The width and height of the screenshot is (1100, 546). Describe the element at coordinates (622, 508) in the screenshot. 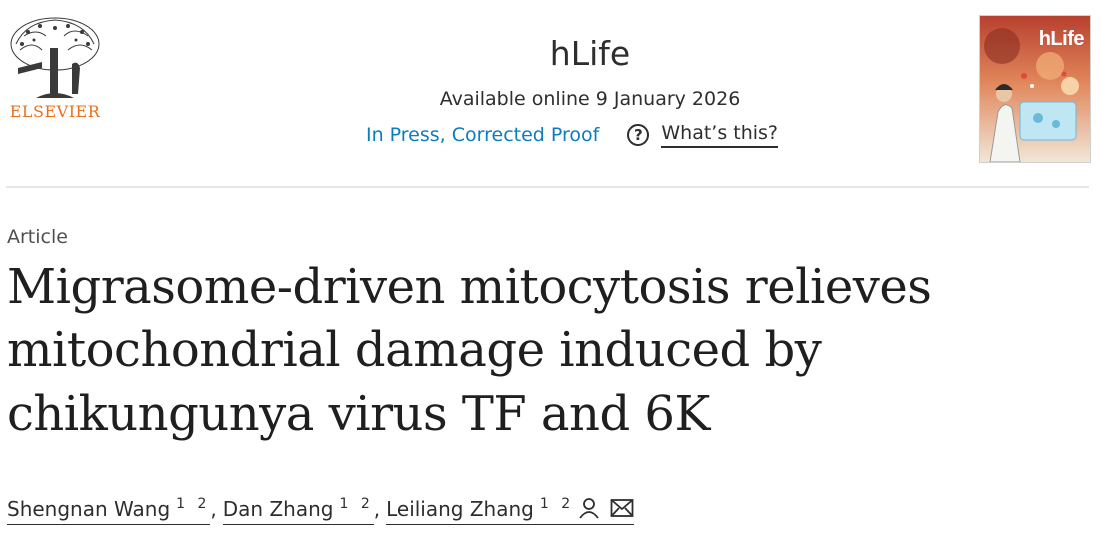

I see `envelope-icon` at that location.